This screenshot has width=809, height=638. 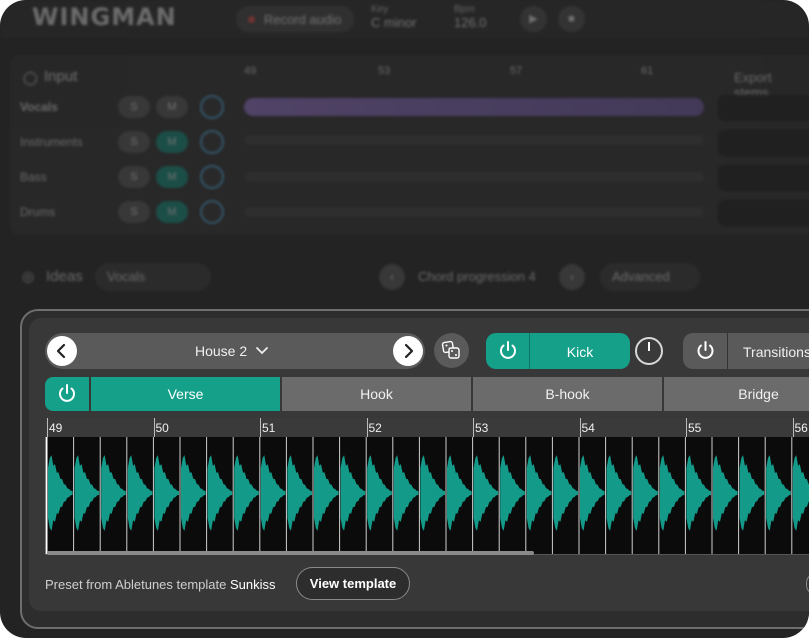 I want to click on key-value: C minor, so click(x=394, y=22).